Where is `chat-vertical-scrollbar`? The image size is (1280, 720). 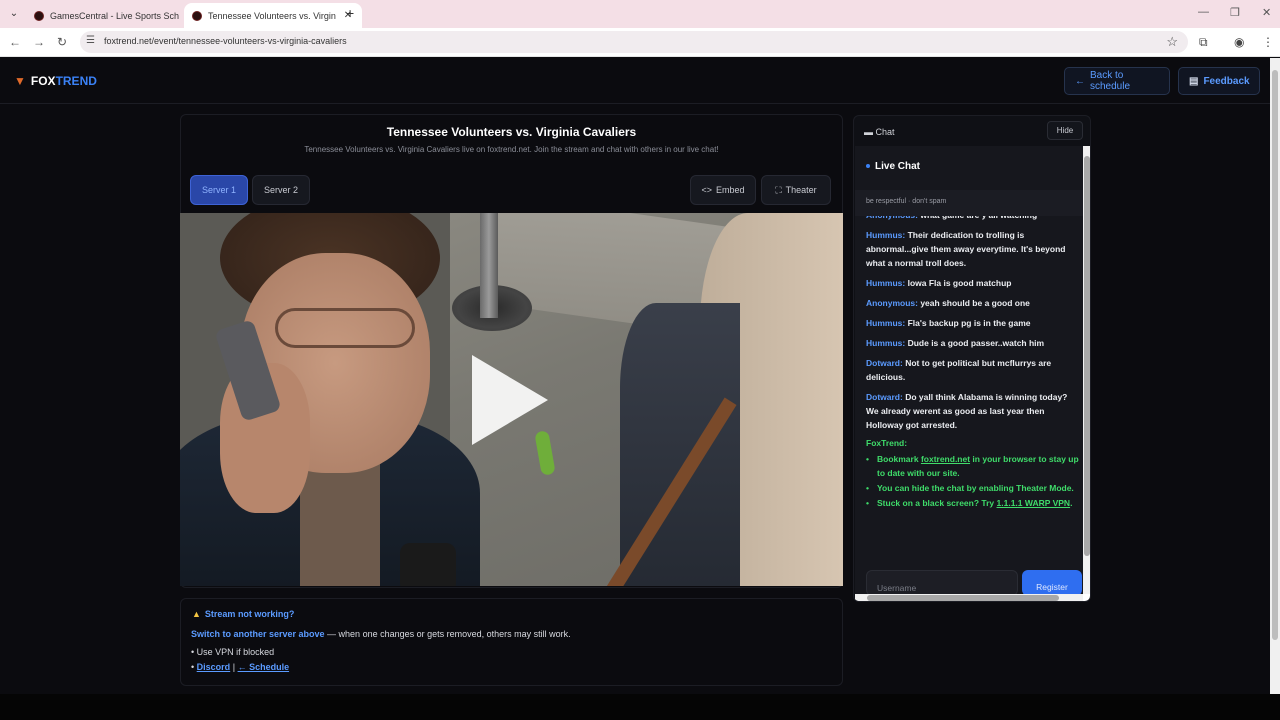 chat-vertical-scrollbar is located at coordinates (1086, 370).